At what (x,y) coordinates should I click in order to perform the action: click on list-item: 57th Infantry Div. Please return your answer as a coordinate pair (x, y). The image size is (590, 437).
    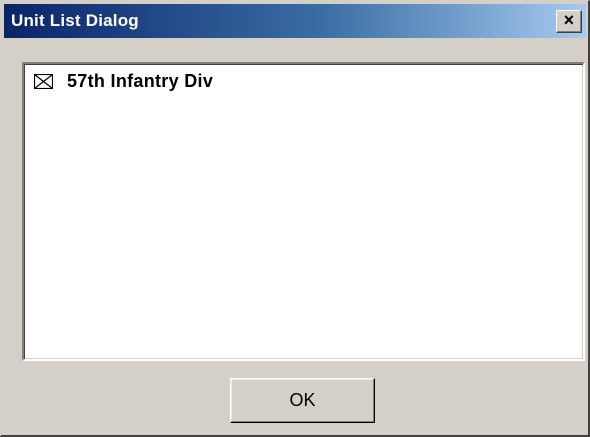
    Looking at the image, I should click on (123, 81).